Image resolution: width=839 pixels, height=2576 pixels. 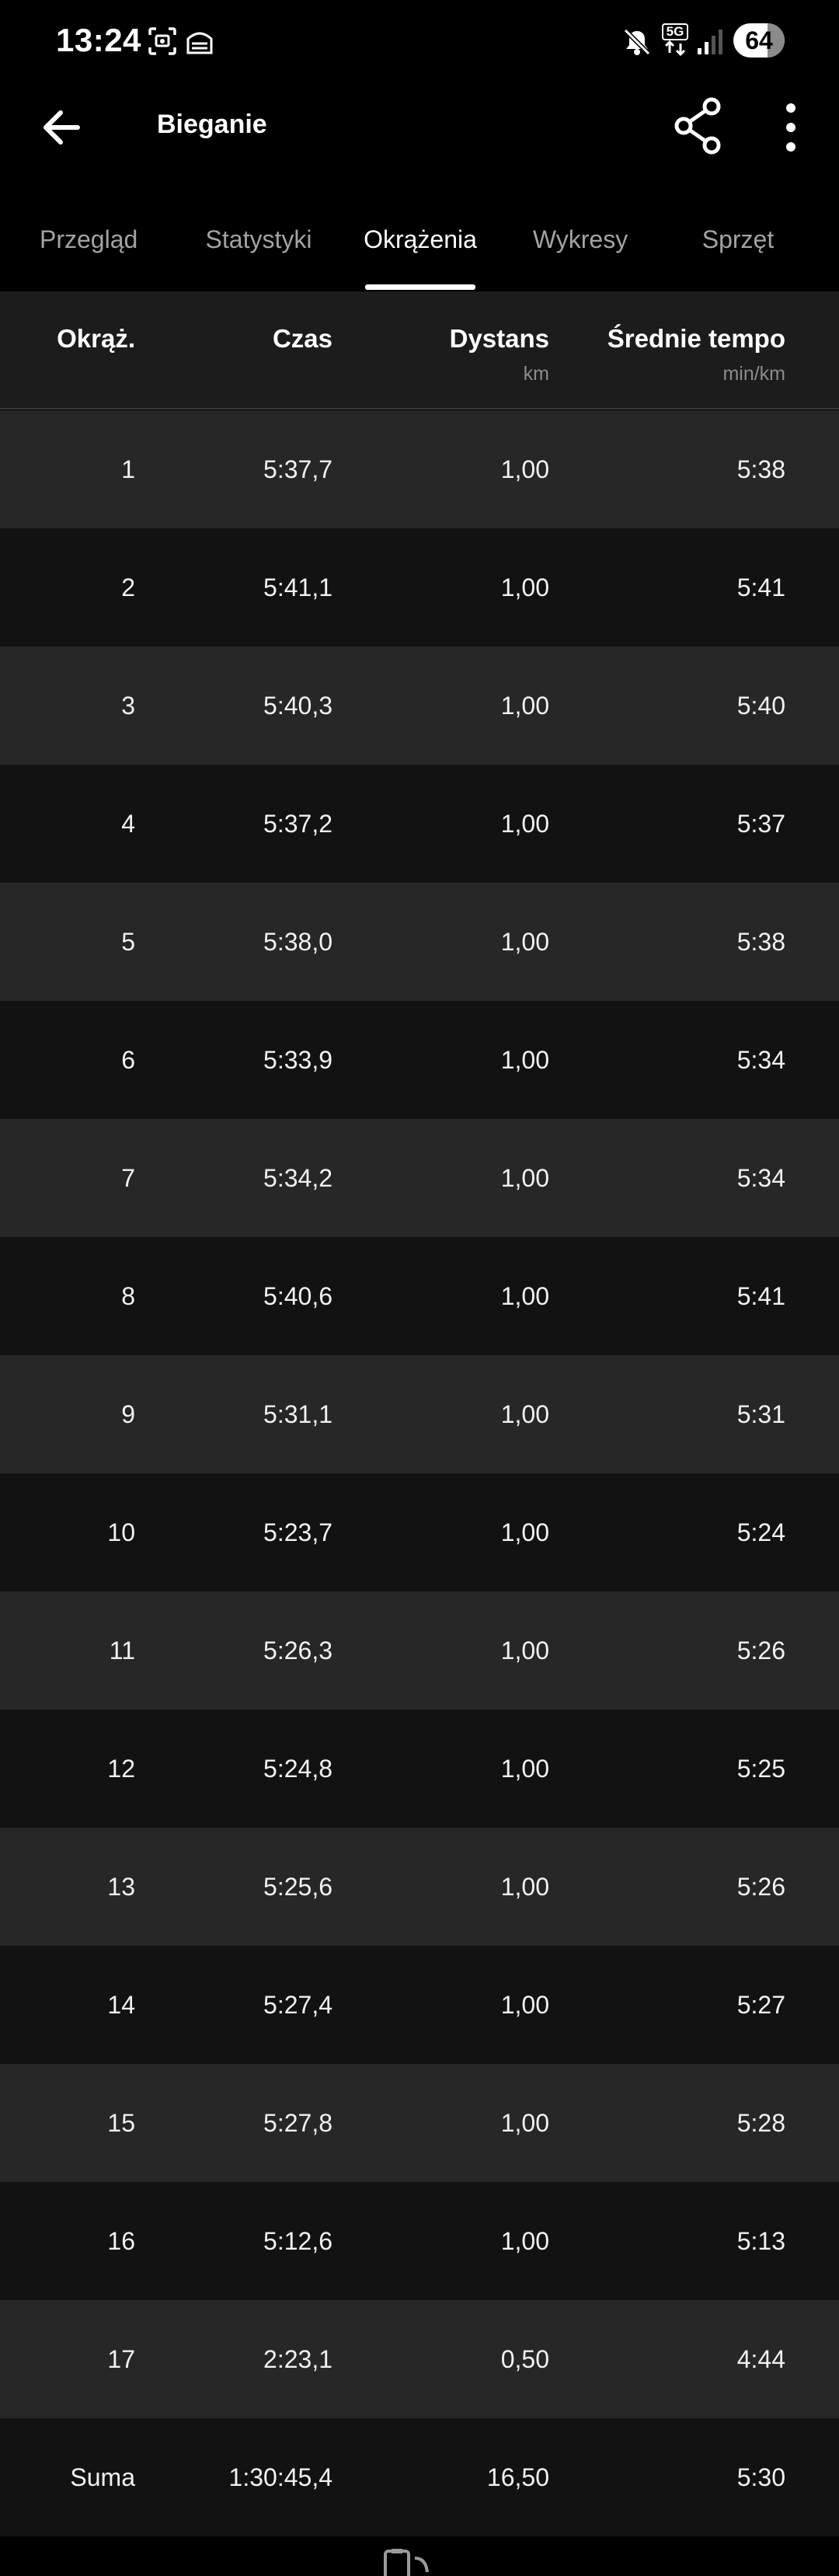 I want to click on lap-time: 5:40,3, so click(x=298, y=706).